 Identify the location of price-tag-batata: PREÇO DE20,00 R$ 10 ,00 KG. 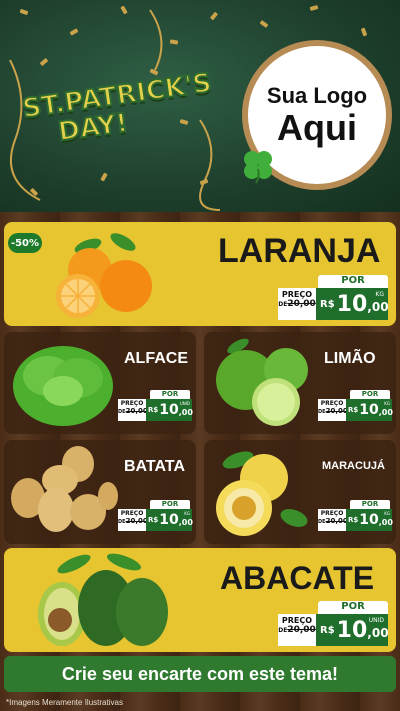
(155, 520).